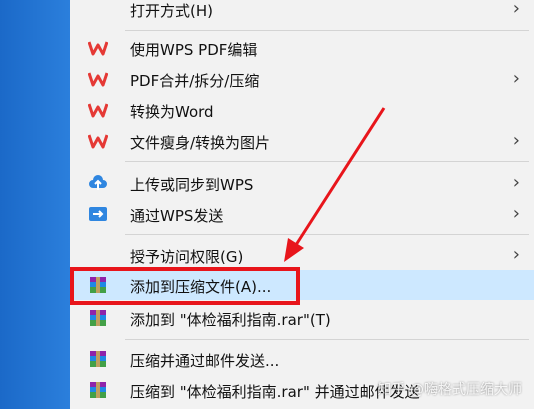 This screenshot has width=534, height=409. What do you see at coordinates (449, 390) in the screenshot?
I see `watermark: 知乎 @嗨格式压缩大师` at bounding box center [449, 390].